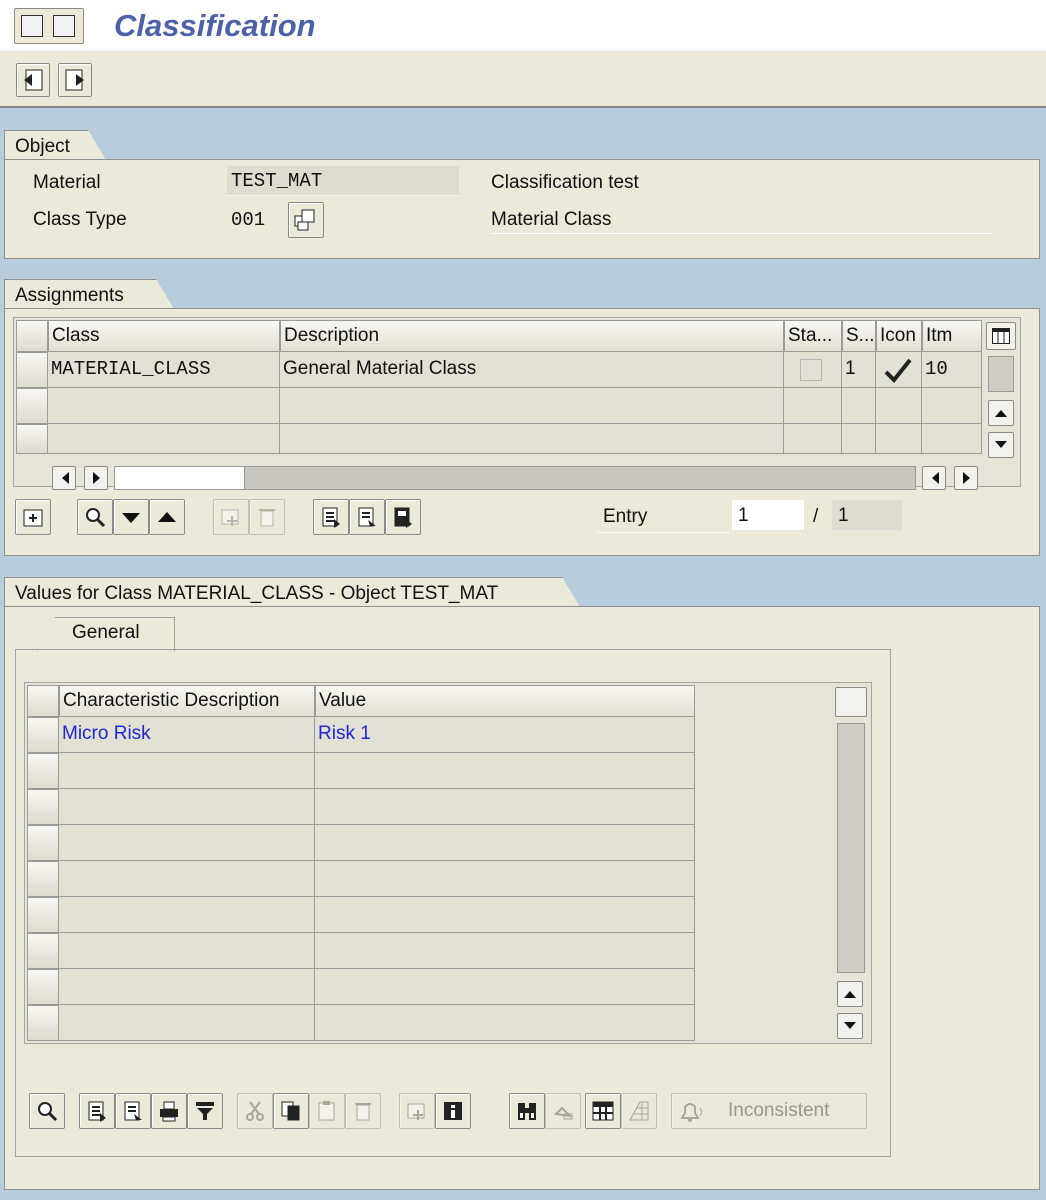 The image size is (1046, 1200). What do you see at coordinates (505, 701) in the screenshot?
I see `col-value: Value` at bounding box center [505, 701].